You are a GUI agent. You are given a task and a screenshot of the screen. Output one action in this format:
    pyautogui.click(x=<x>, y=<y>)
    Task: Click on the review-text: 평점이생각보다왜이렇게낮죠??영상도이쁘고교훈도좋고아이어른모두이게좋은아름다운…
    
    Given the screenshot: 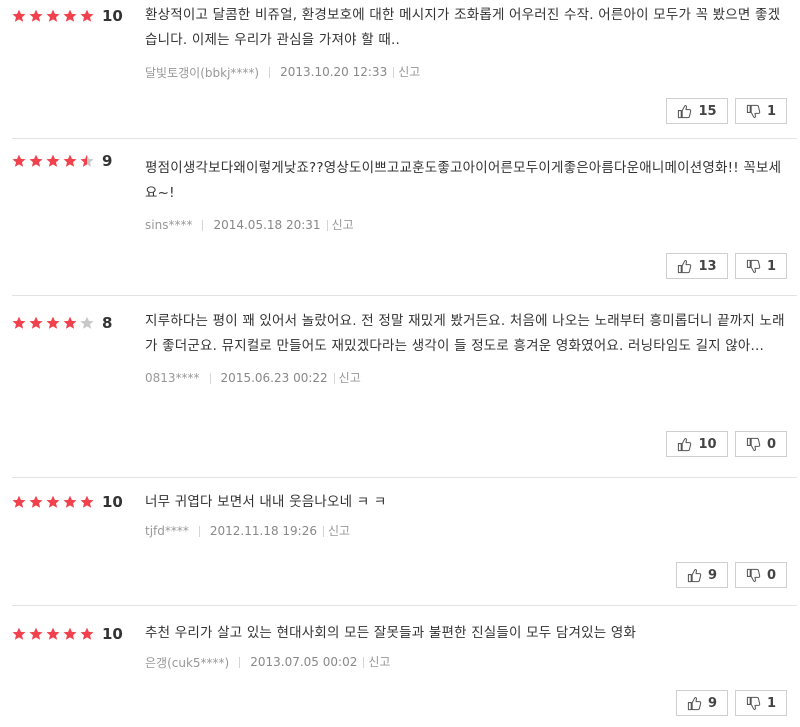 What is the action you would take?
    pyautogui.click(x=463, y=180)
    